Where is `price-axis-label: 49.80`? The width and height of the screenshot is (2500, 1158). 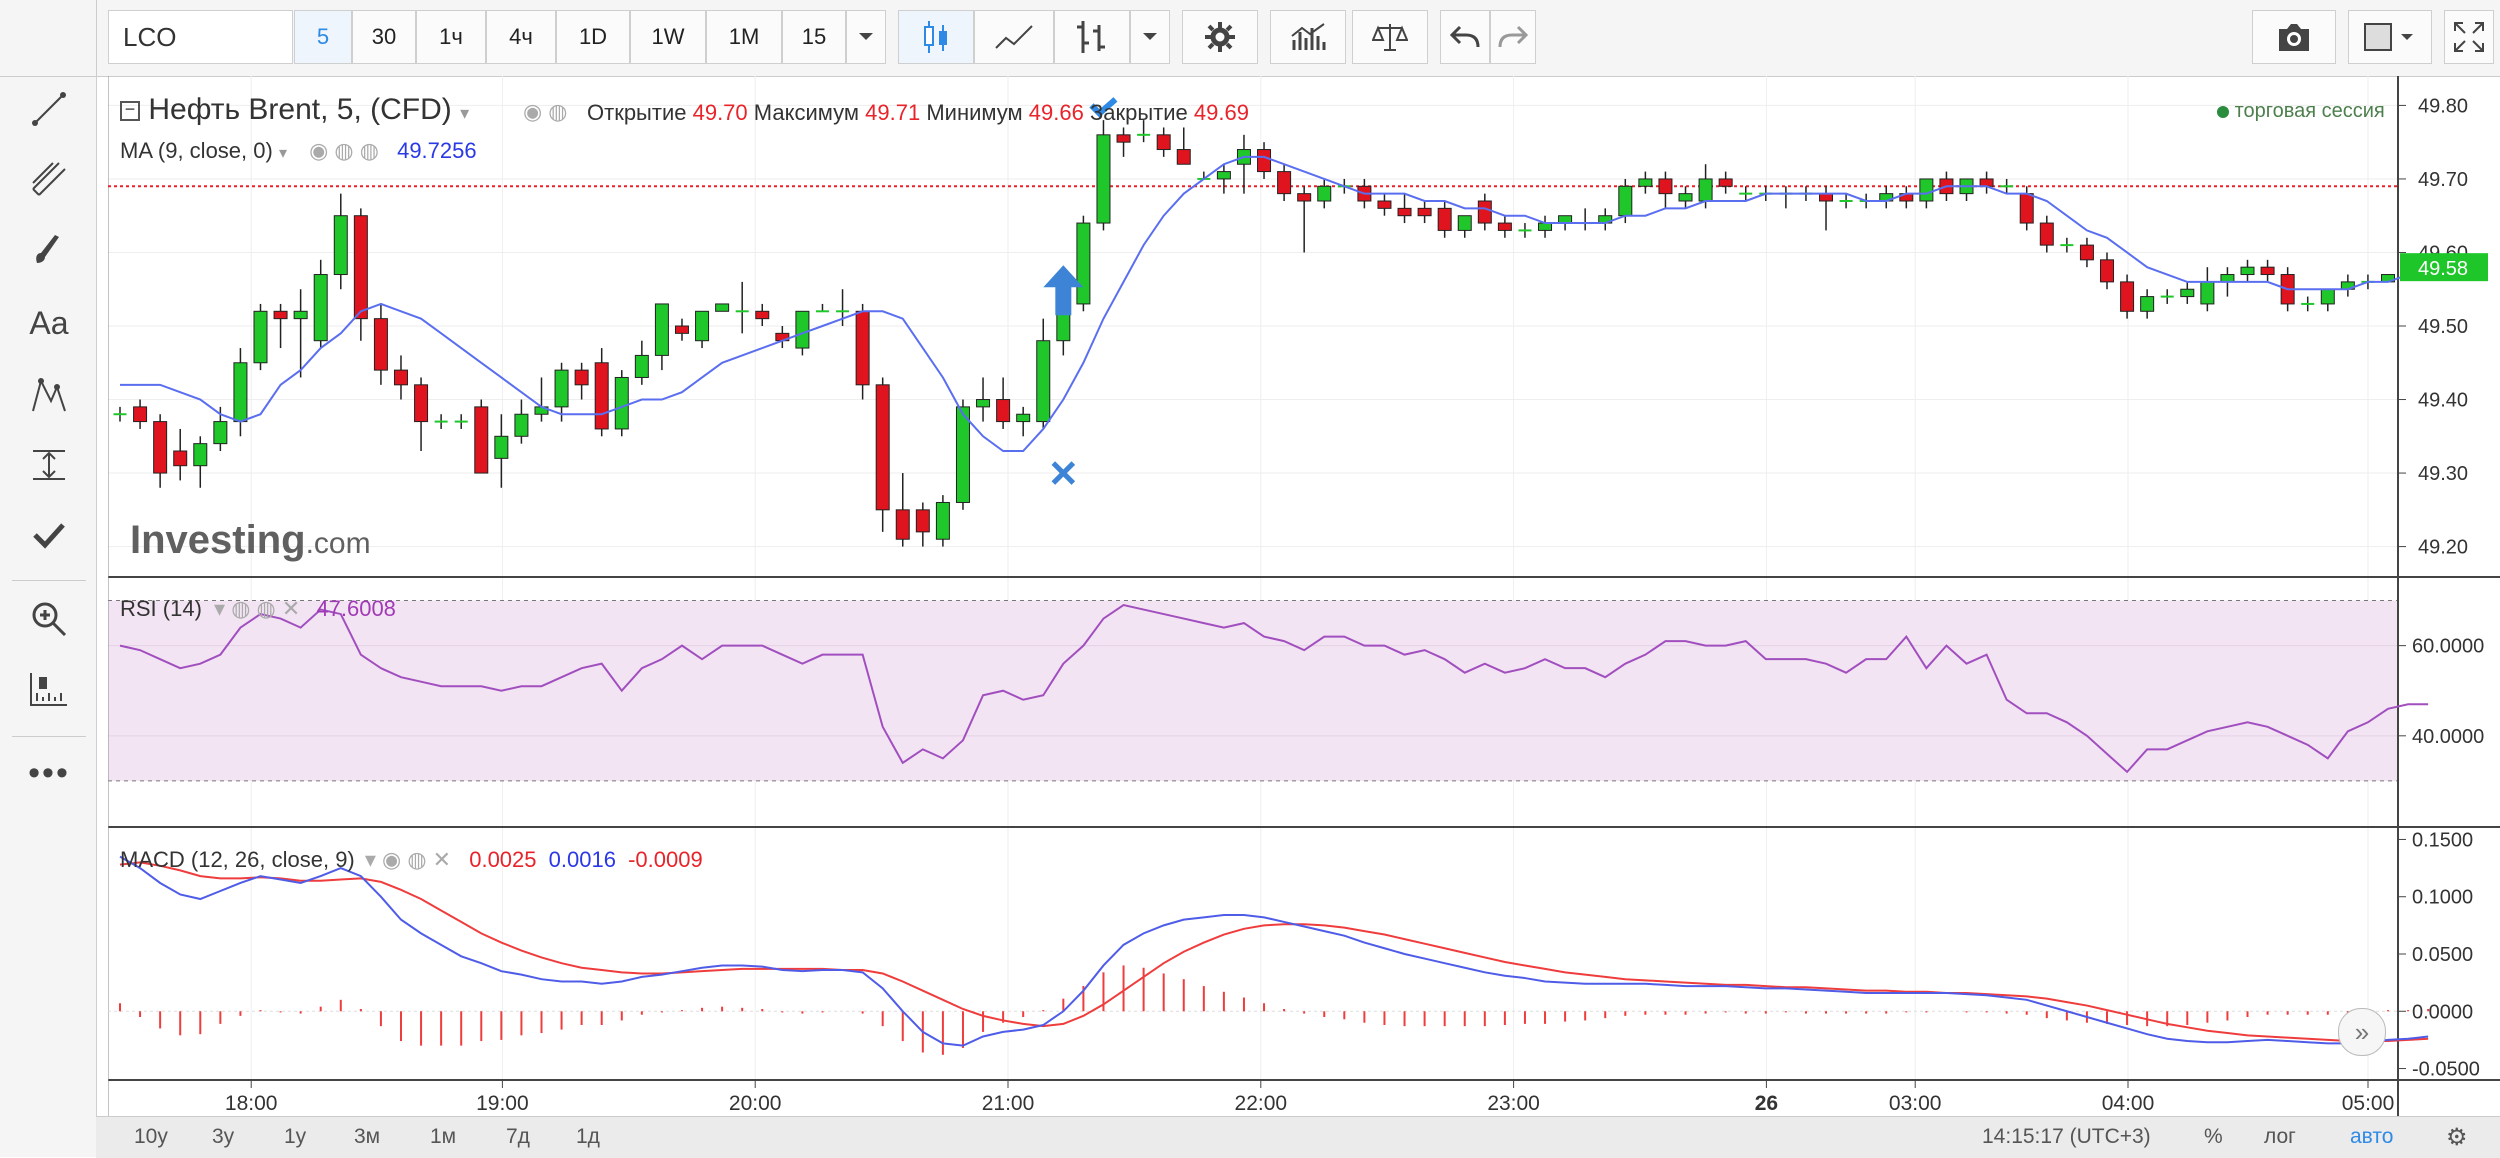
price-axis-label: 49.80 is located at coordinates (2443, 106).